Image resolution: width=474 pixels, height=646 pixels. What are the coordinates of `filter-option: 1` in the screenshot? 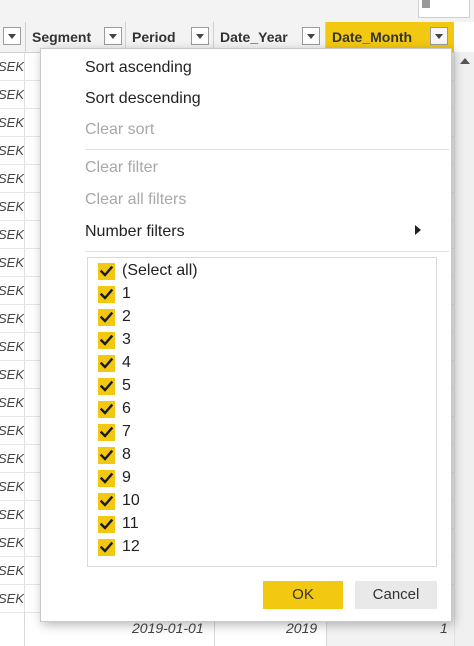 It's located at (248, 295).